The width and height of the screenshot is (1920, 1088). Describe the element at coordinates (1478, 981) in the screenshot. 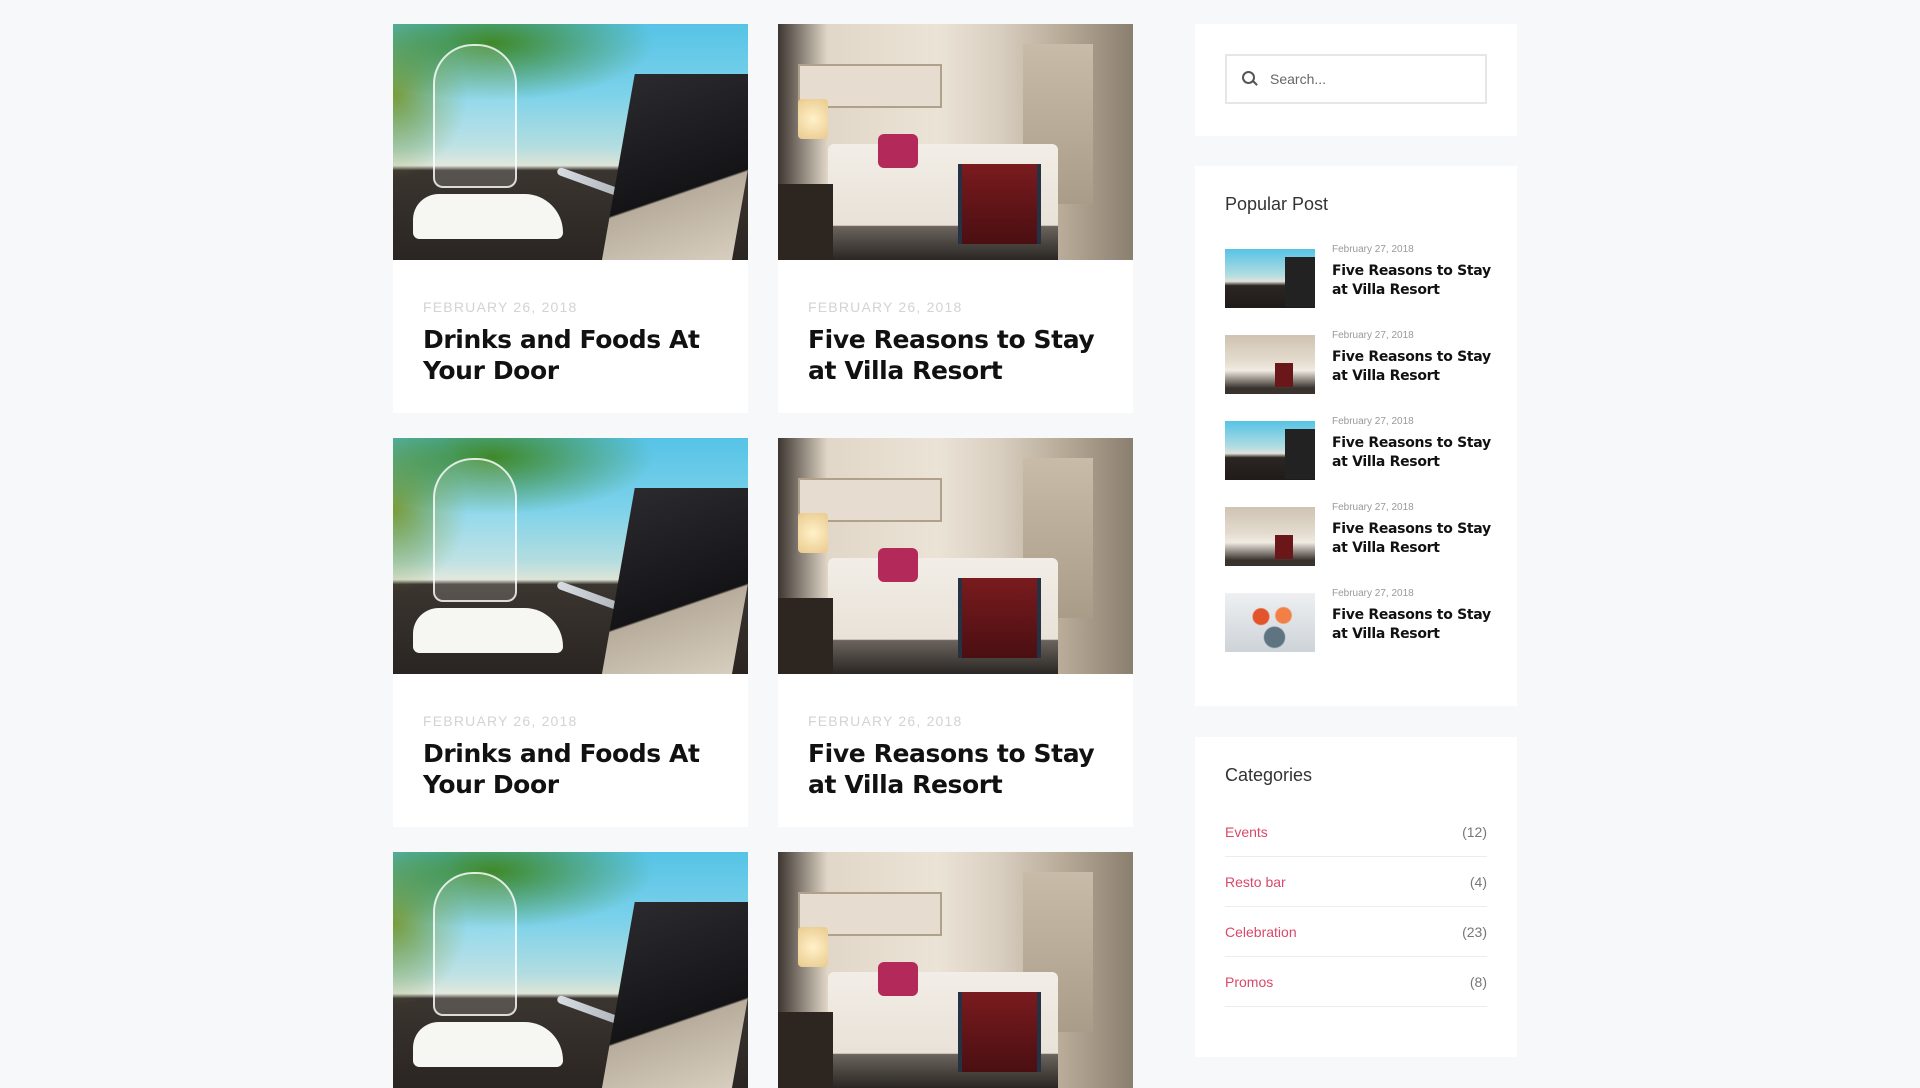

I see `category-count: (8)` at that location.